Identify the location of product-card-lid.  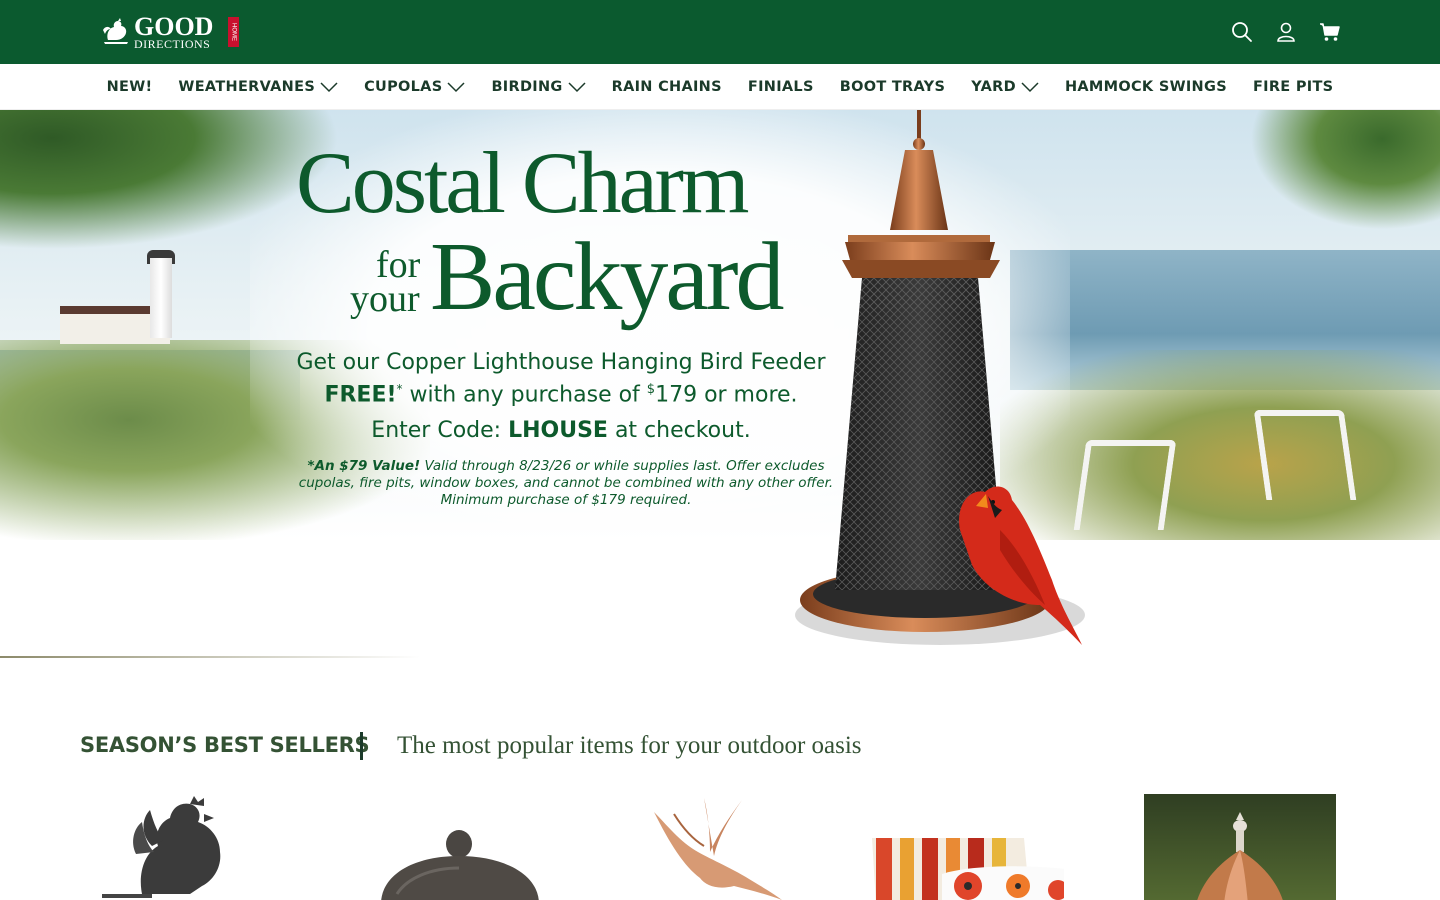
(443, 847).